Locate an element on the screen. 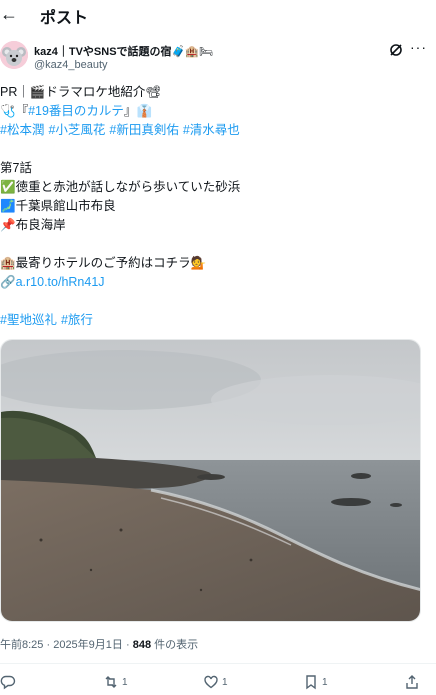 This screenshot has width=436, height=695. post-date: 2025年9月1日 is located at coordinates (88, 645).